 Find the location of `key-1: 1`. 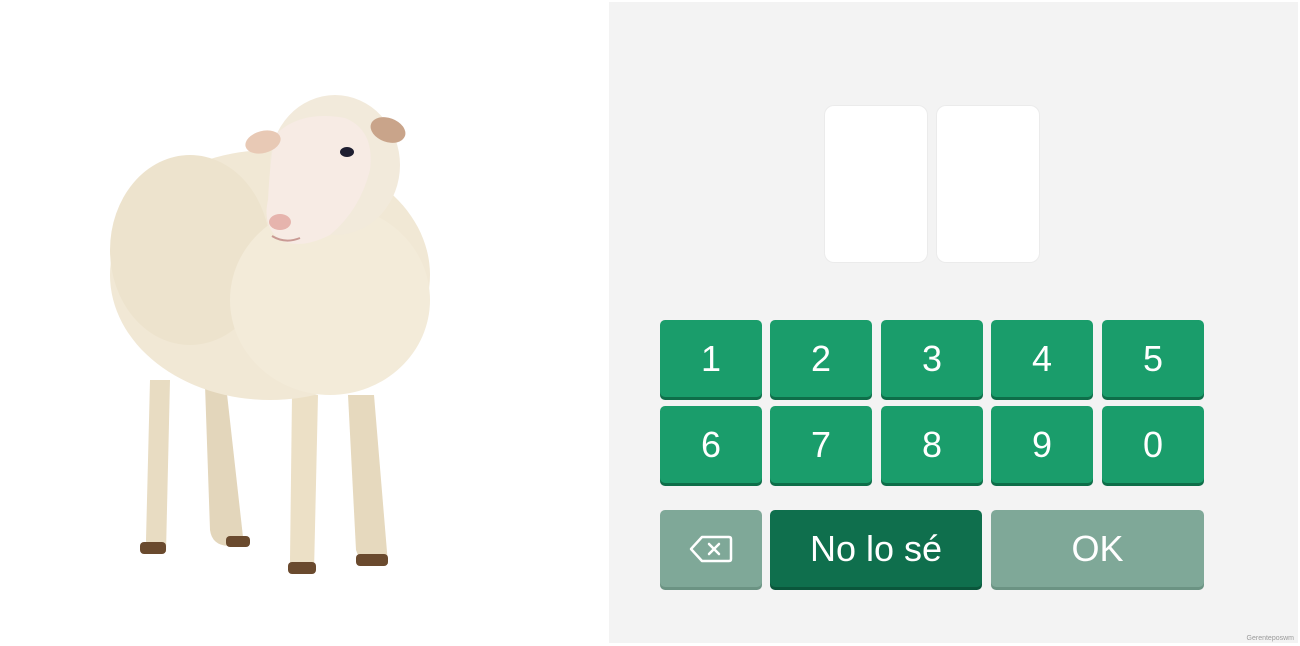

key-1: 1 is located at coordinates (711, 358).